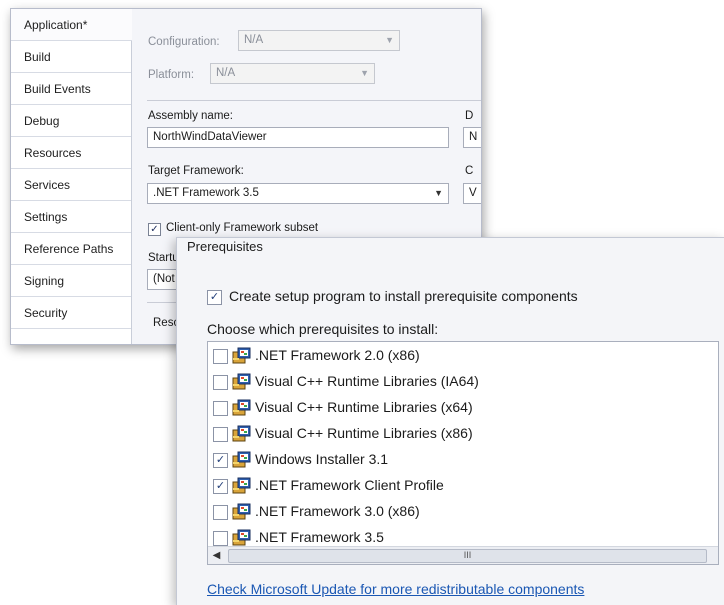 This screenshot has width=724, height=605. I want to click on dialog-title: Prerequisites, so click(225, 246).